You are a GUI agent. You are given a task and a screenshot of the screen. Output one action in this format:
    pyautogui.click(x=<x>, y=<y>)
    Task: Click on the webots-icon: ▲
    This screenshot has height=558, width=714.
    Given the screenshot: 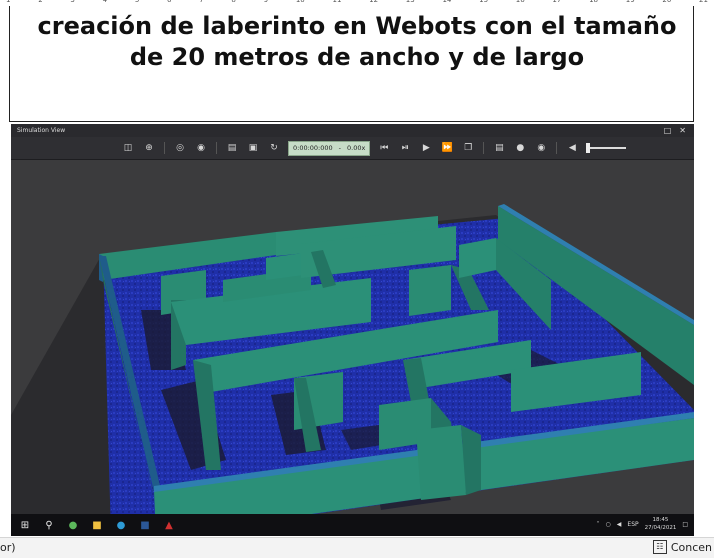 What is the action you would take?
    pyautogui.click(x=169, y=525)
    